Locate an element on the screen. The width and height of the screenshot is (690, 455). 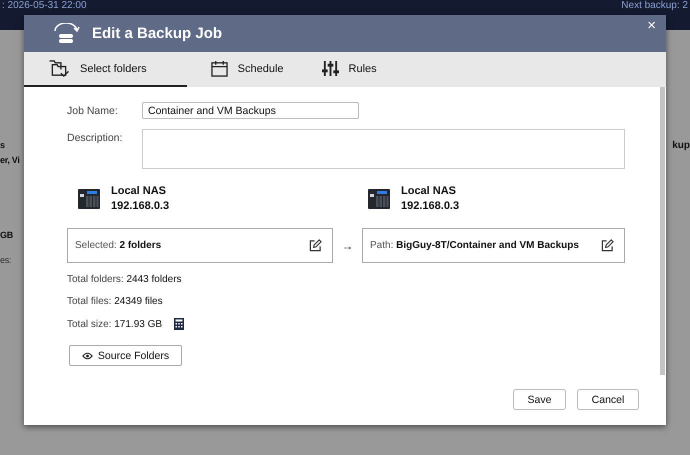
calculator-icon is located at coordinates (179, 324).